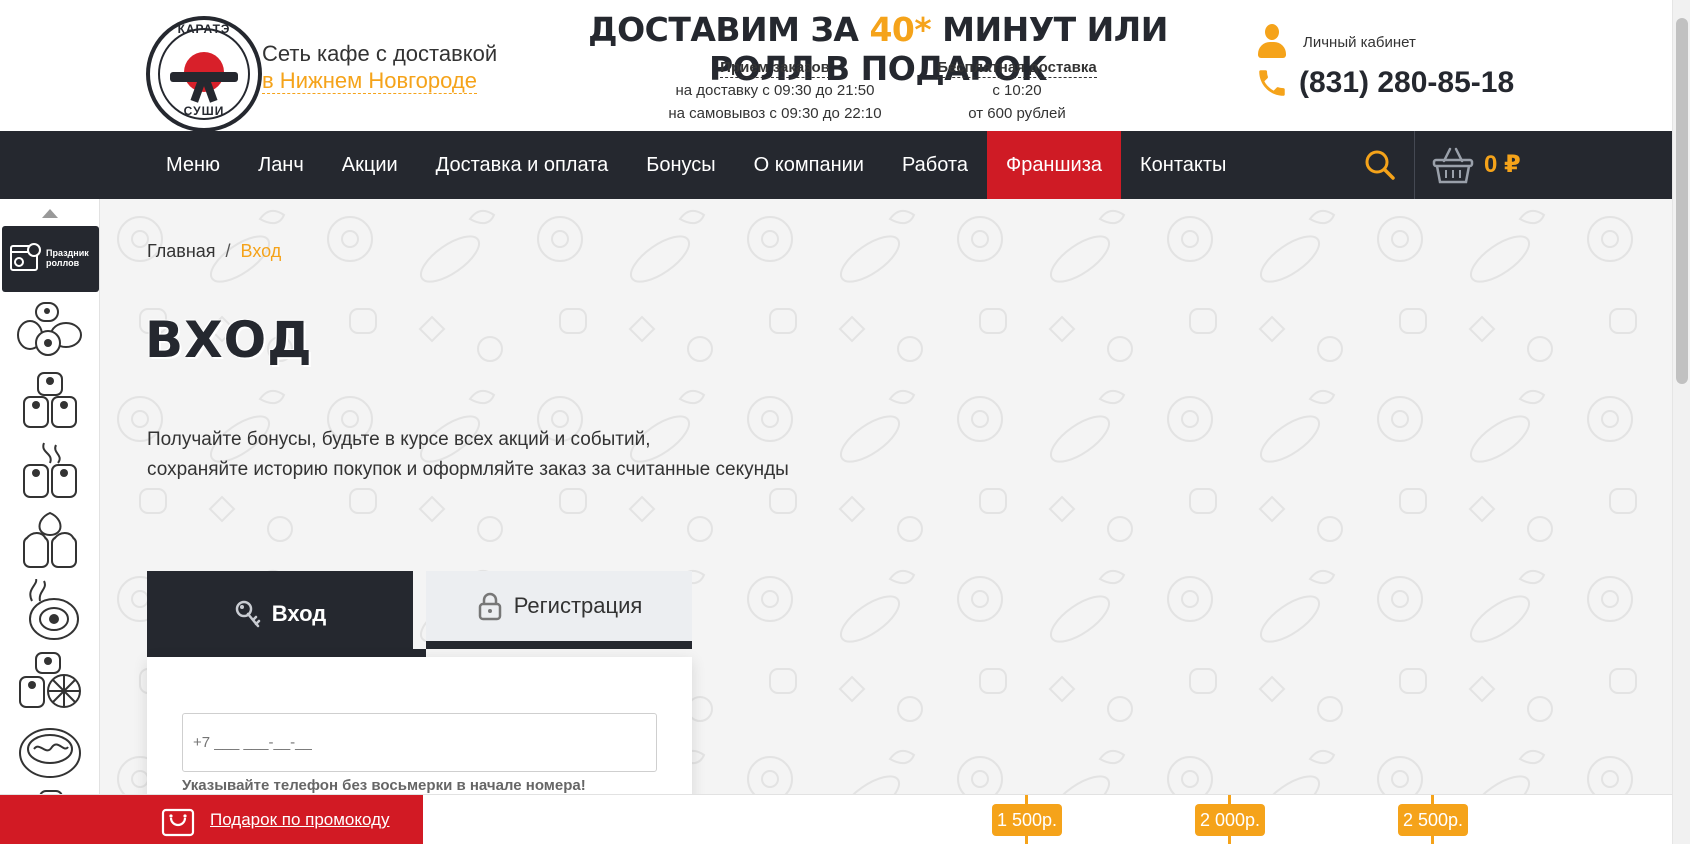 This screenshot has height=844, width=1690. I want to click on account-label: Личный кабинет, so click(1359, 42).